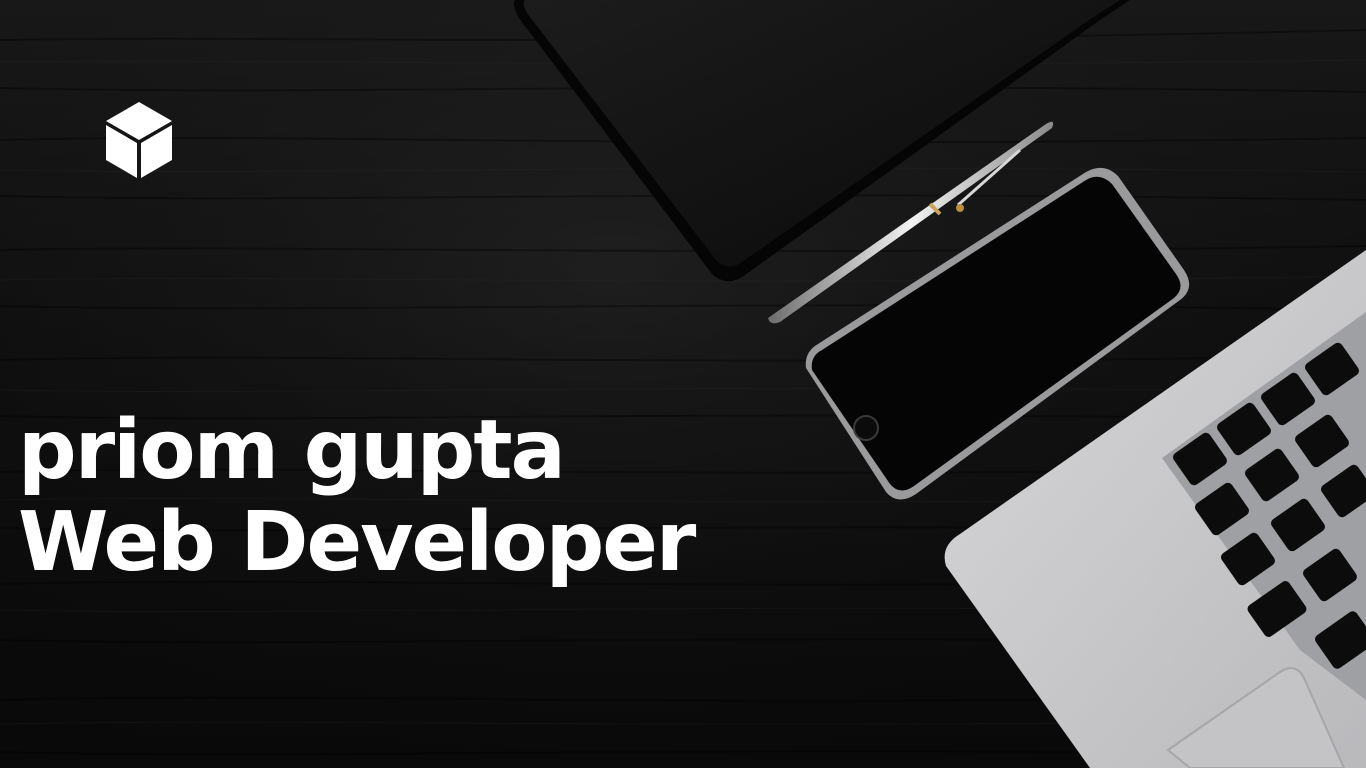  I want to click on person-name: priom gupta, so click(292, 450).